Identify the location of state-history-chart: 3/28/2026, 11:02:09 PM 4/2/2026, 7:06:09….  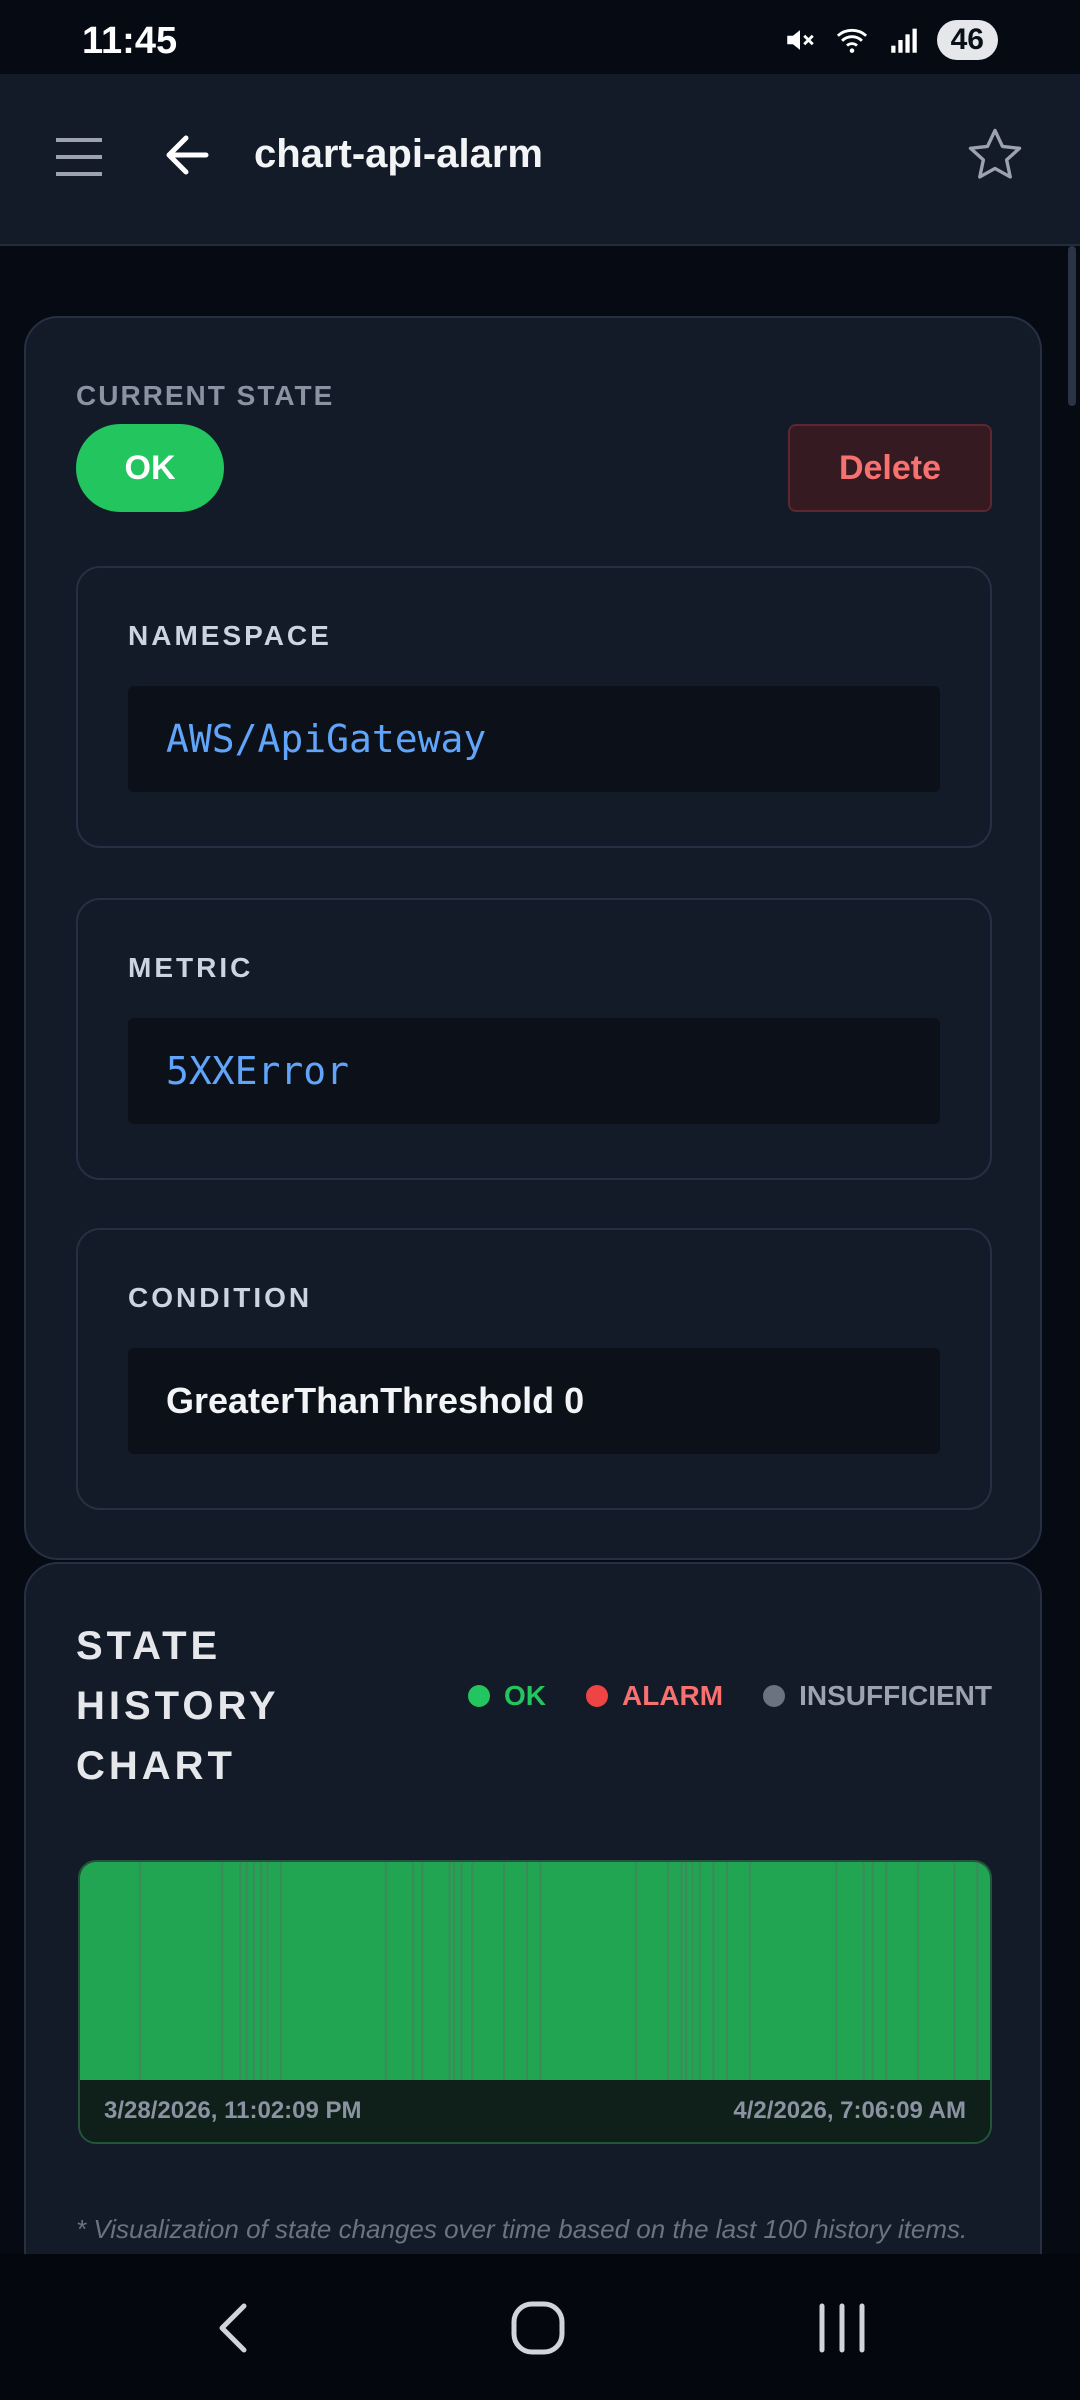
(535, 2002).